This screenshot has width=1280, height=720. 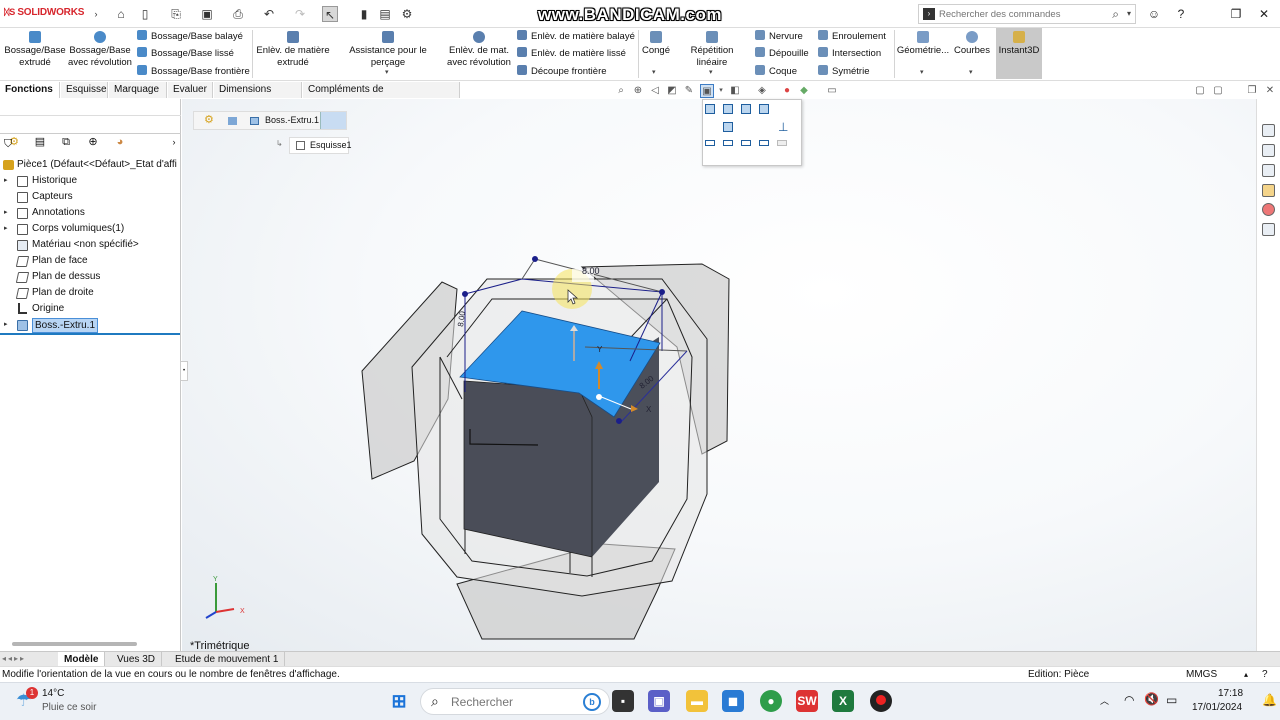 What do you see at coordinates (656, 43) in the screenshot?
I see `conge-button: Congé` at bounding box center [656, 43].